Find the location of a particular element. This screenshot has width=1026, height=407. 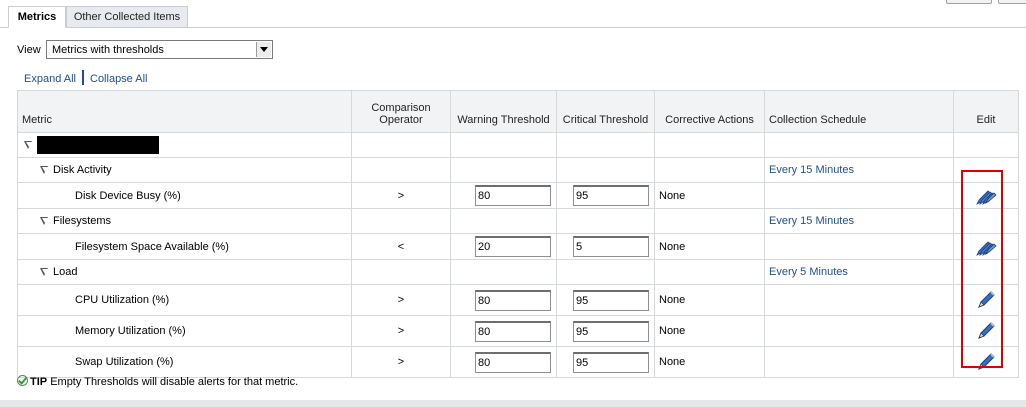

table-row: Disk Activity Every 15 Minutes is located at coordinates (518, 170).